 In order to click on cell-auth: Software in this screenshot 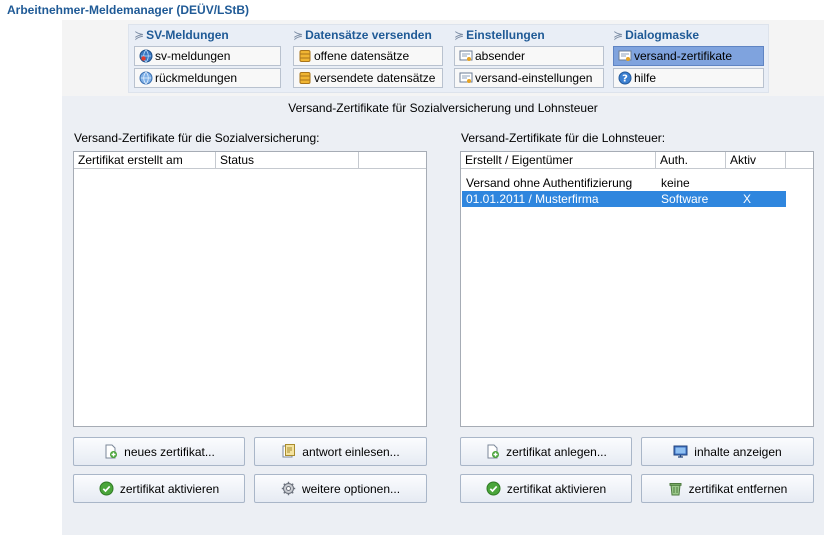, I will do `click(685, 199)`.